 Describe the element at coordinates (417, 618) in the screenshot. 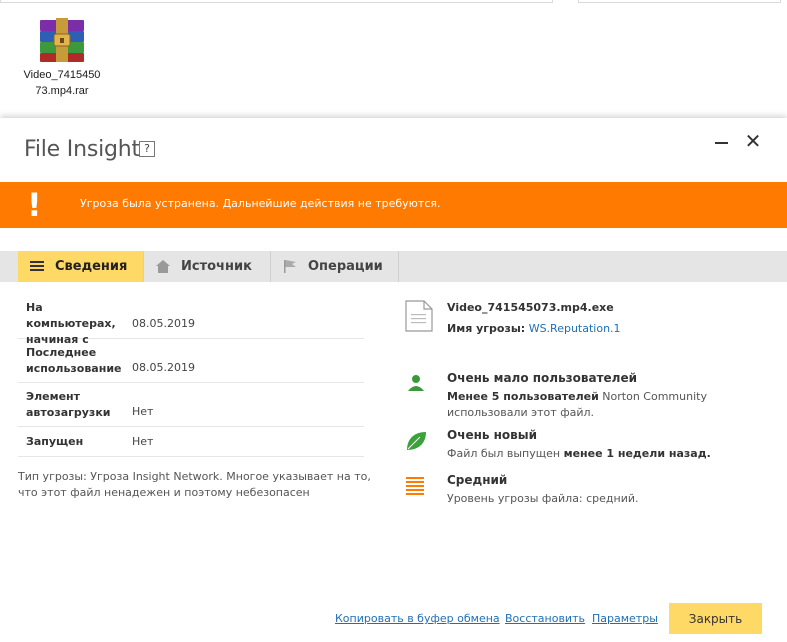

I see `copy-to-clipboard-link: Копировать в буфер обмена` at that location.